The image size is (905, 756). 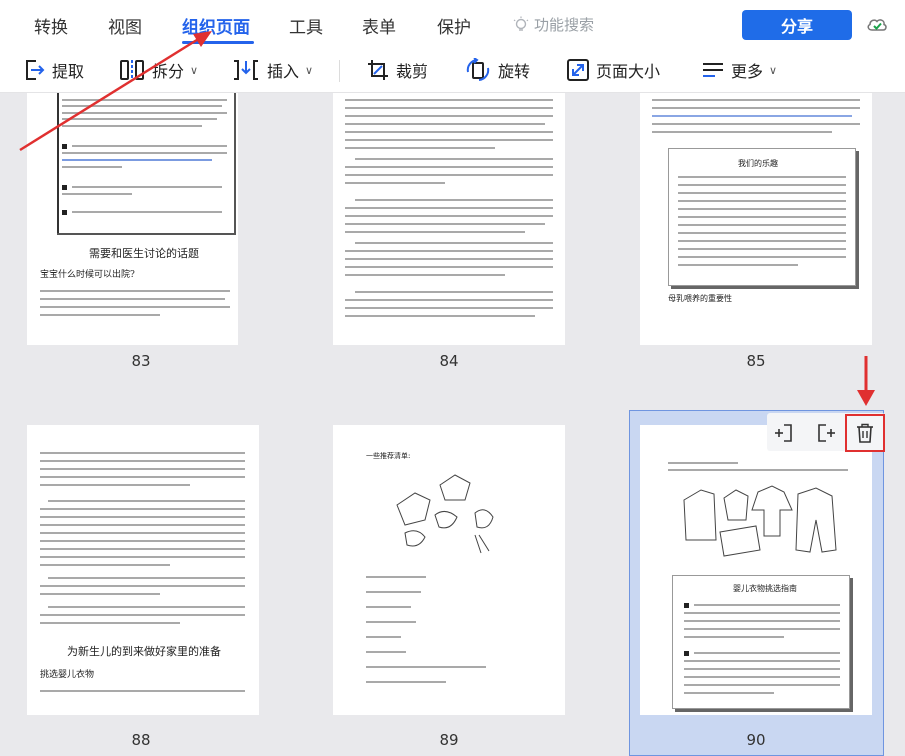 What do you see at coordinates (713, 70) in the screenshot?
I see `menu-lines-icon` at bounding box center [713, 70].